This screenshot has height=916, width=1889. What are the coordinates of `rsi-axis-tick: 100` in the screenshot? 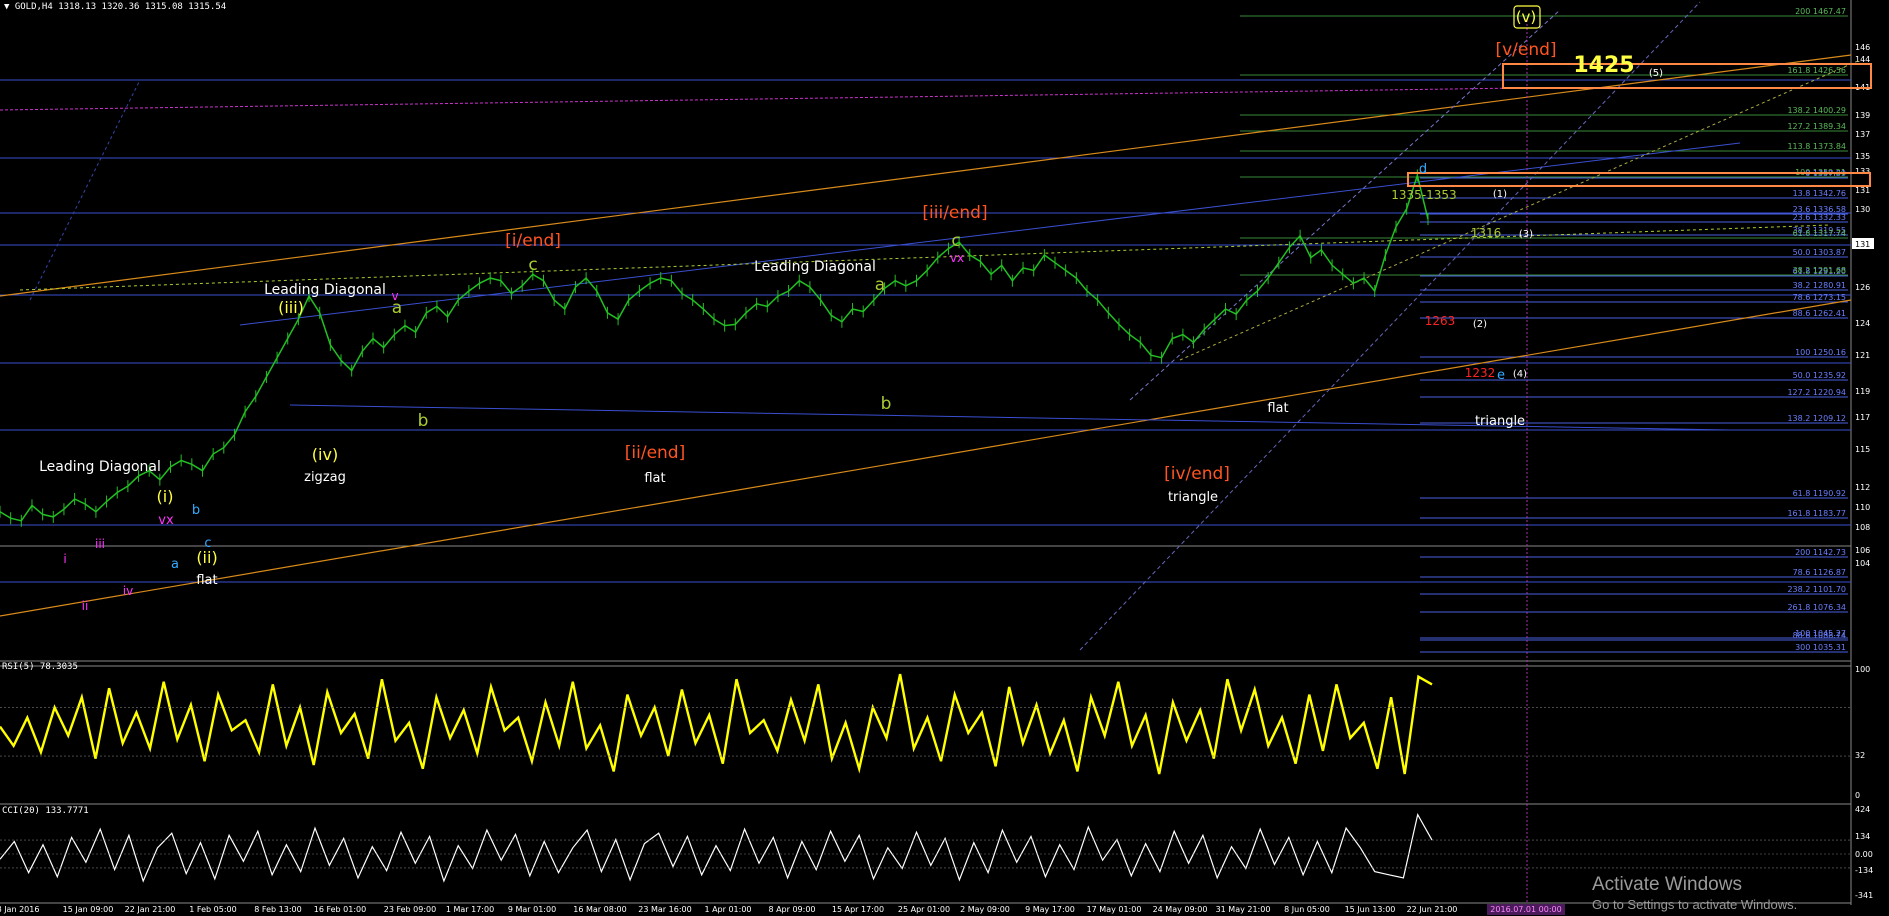 It's located at (1862, 669).